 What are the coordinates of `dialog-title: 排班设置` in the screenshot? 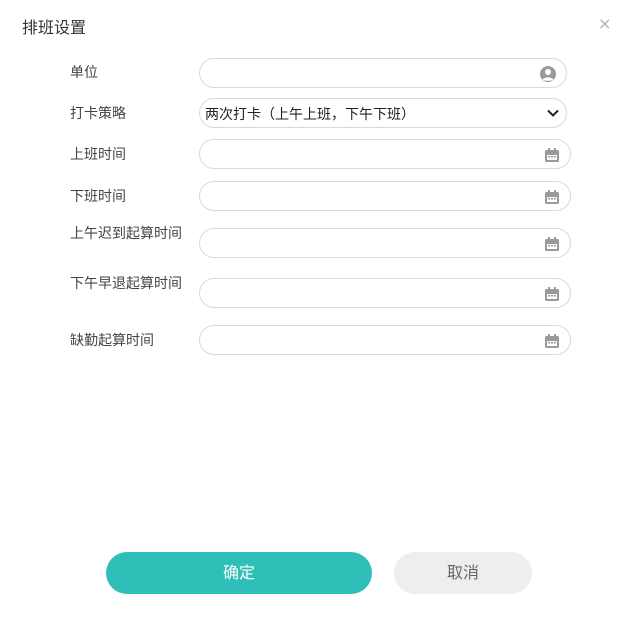 It's located at (54, 27).